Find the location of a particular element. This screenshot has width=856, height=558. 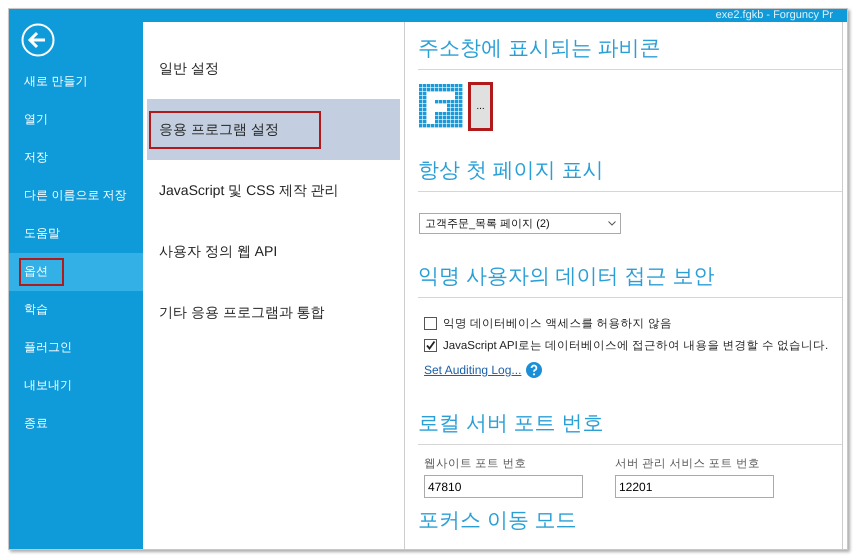

back-icon is located at coordinates (38, 40).